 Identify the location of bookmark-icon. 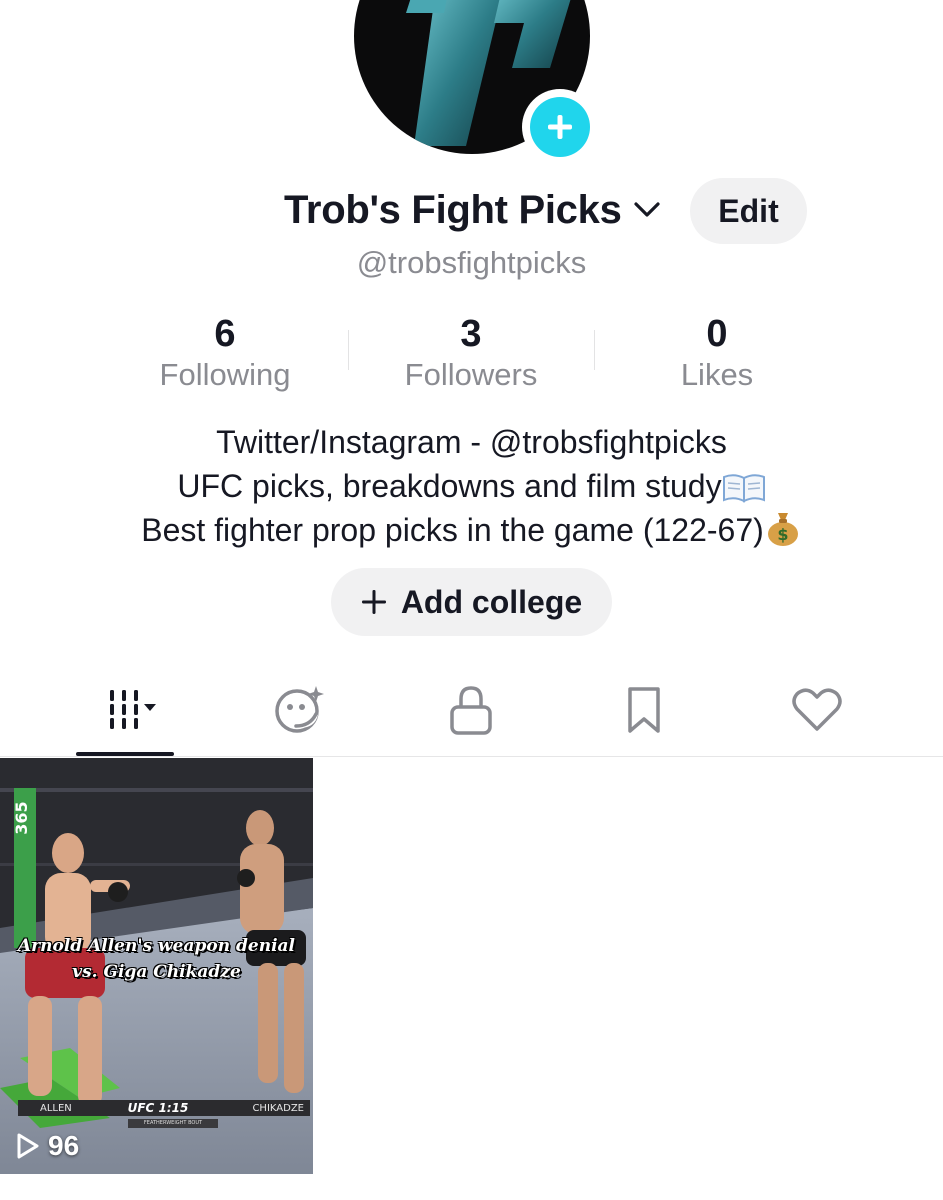
(644, 710).